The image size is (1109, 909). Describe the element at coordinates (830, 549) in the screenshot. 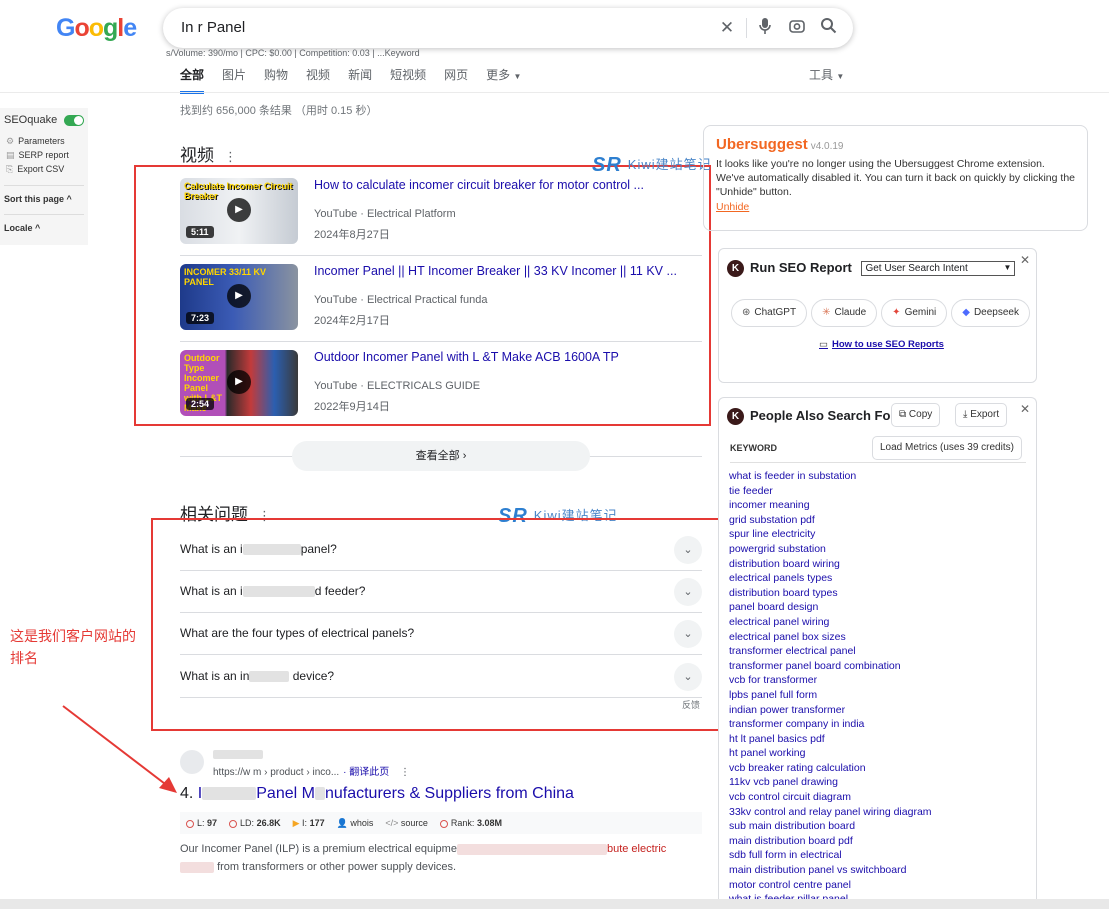

I see `keyword-link: powergrid substation` at that location.